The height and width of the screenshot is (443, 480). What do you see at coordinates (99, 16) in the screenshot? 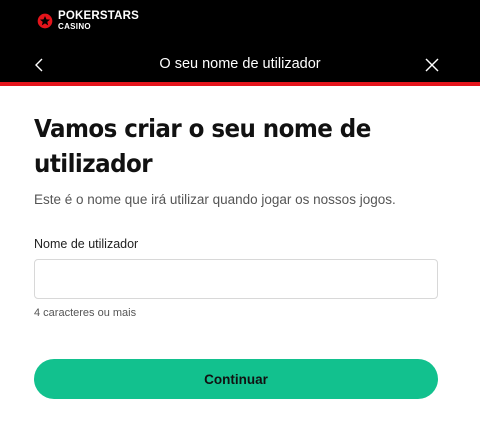
I see `logo-name: POKERSTARS` at bounding box center [99, 16].